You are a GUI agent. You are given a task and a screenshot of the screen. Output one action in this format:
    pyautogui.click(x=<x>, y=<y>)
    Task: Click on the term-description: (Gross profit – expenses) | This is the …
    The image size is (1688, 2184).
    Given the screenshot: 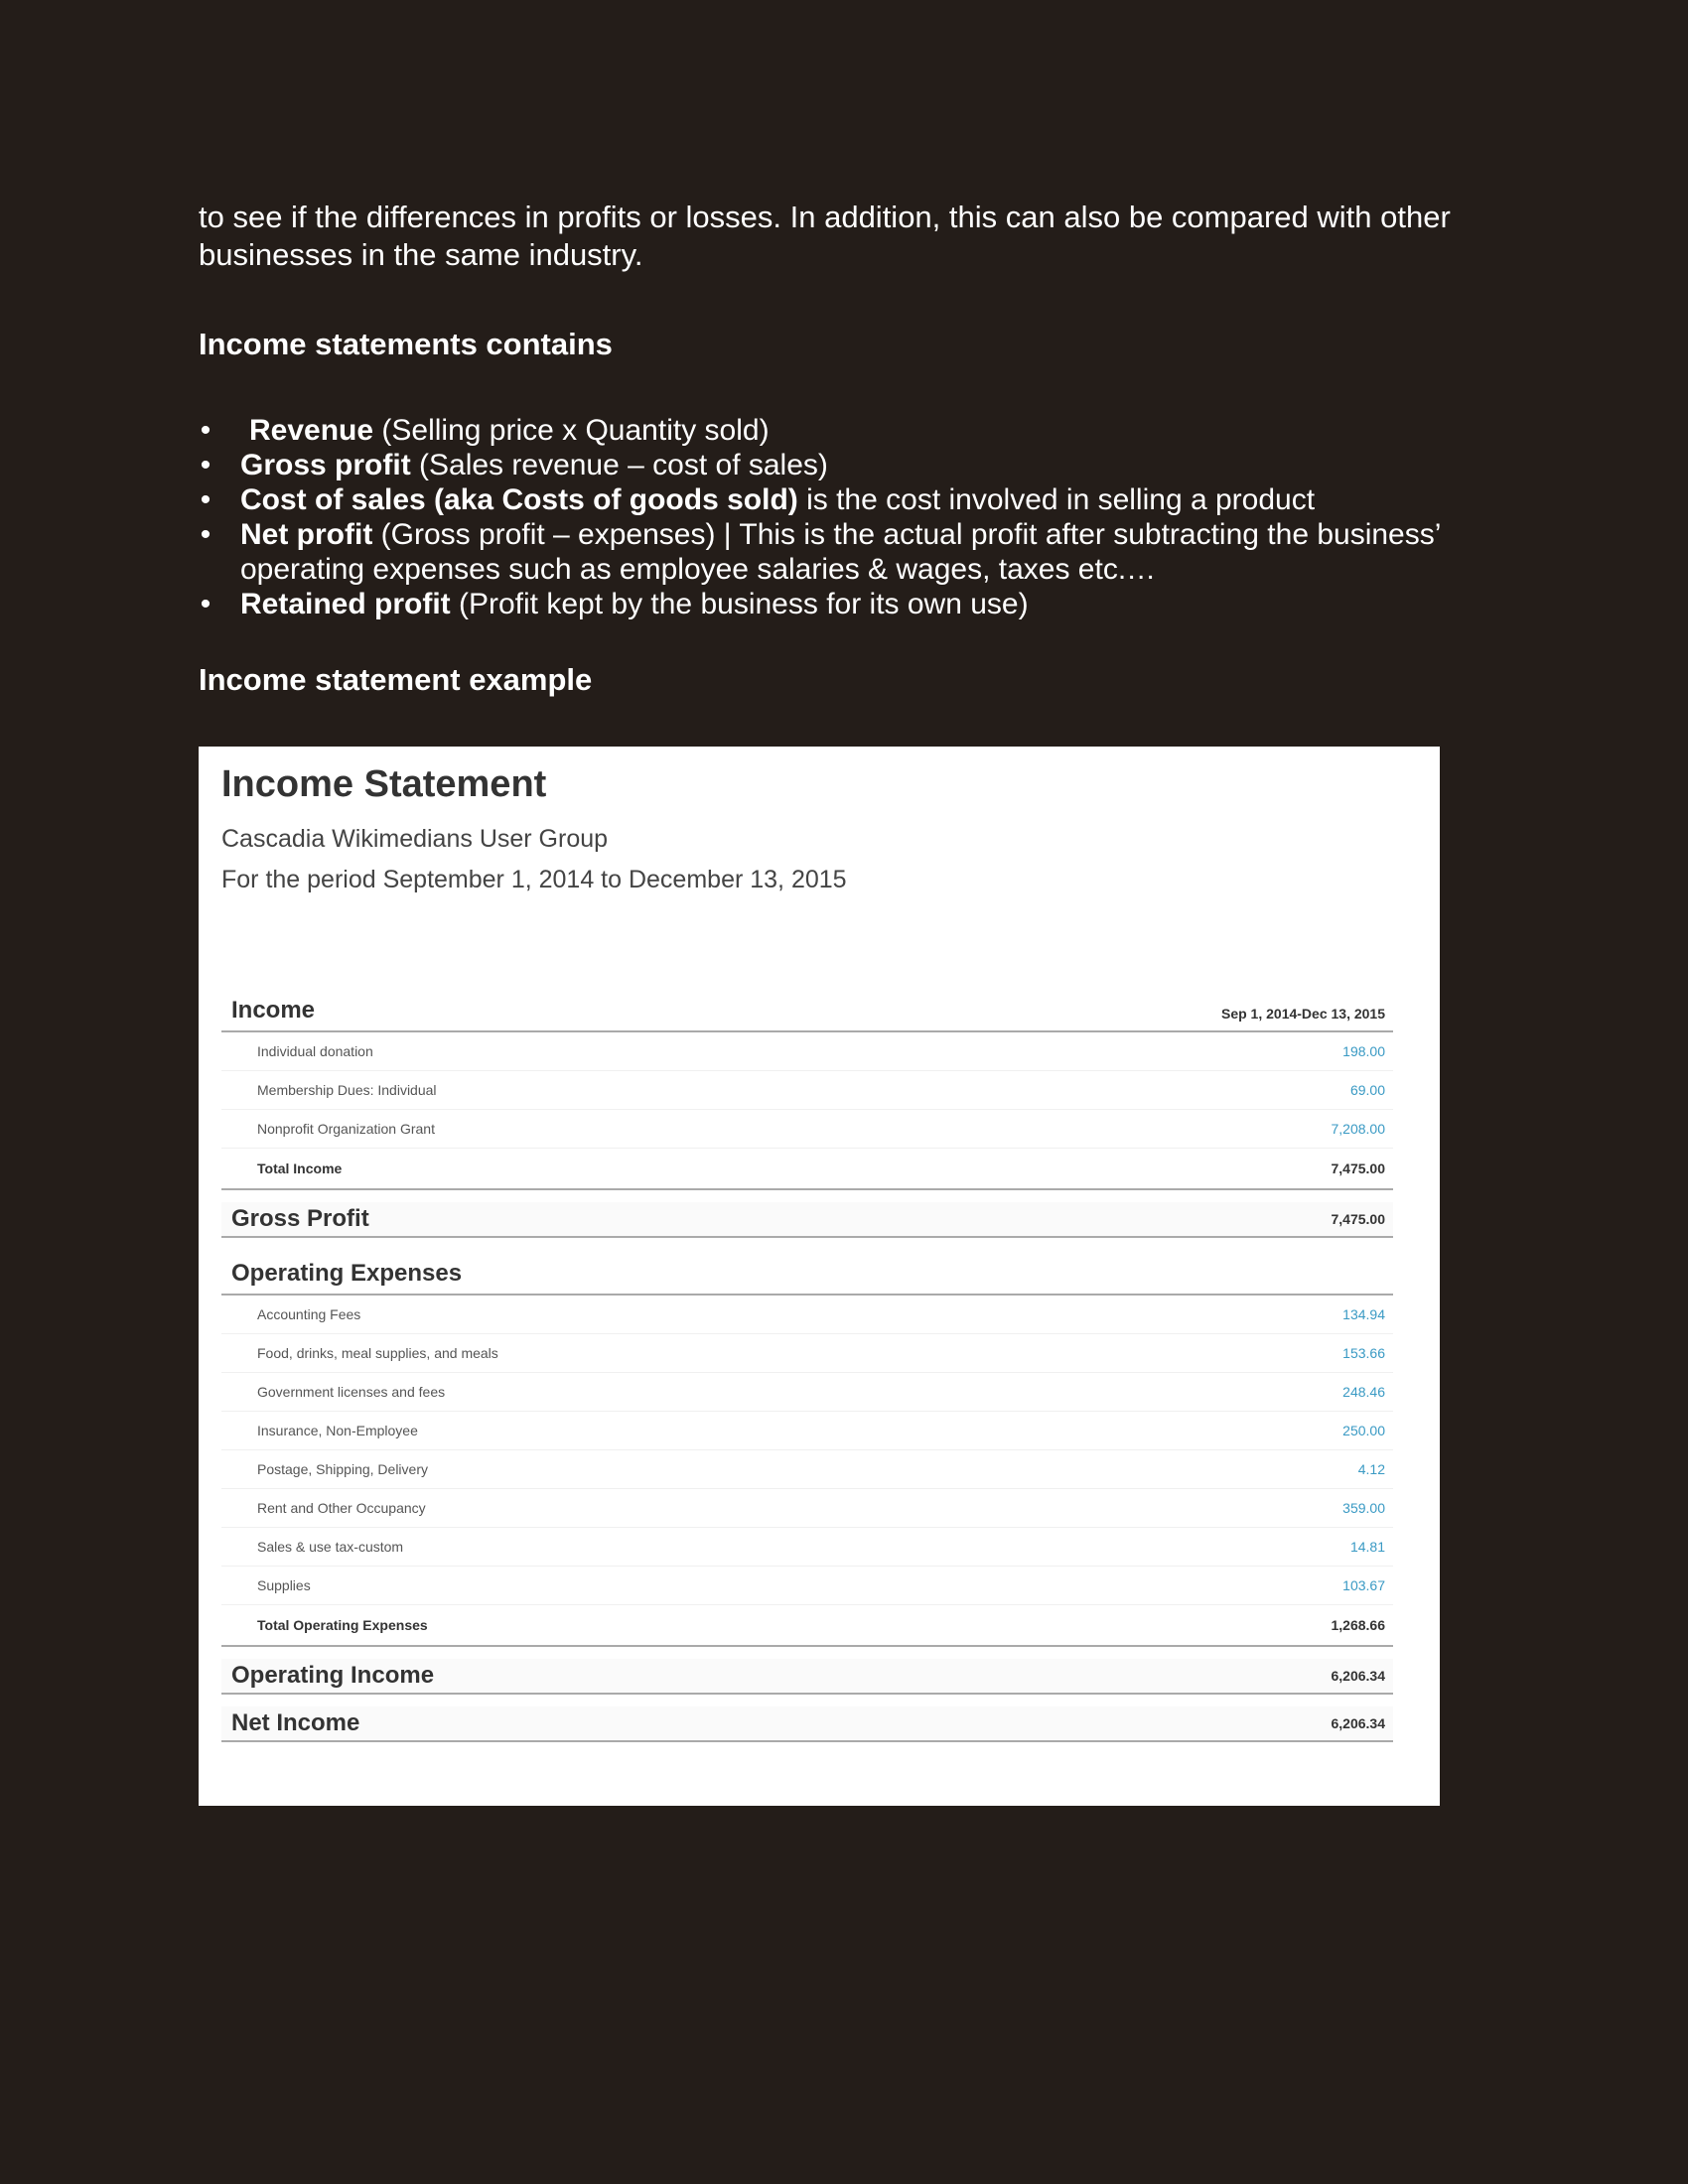 What is the action you would take?
    pyautogui.click(x=840, y=552)
    